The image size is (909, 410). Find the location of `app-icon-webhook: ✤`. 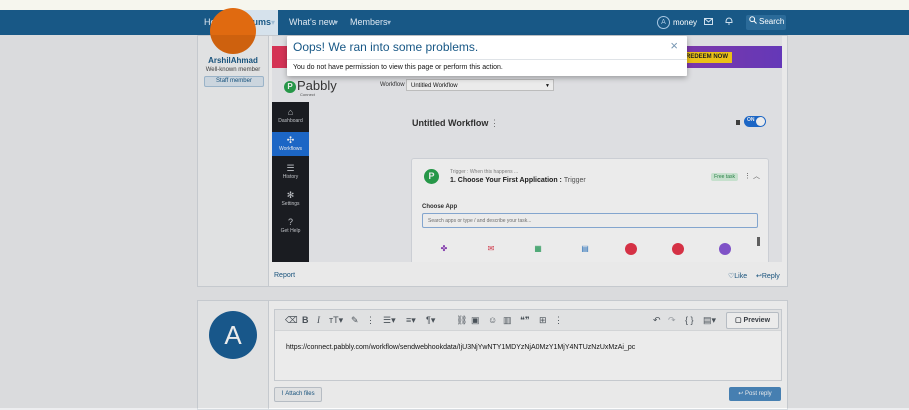

app-icon-webhook: ✤ is located at coordinates (444, 248).